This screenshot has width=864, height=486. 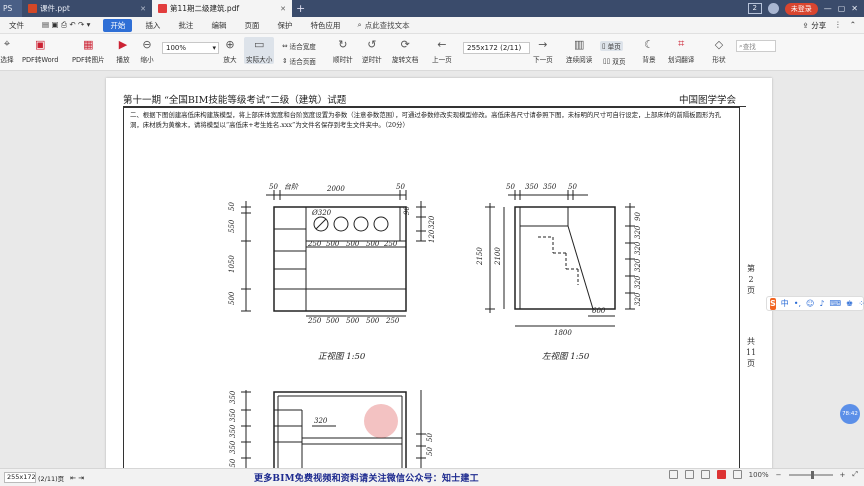 I want to click on dim-label: 2100, so click(x=498, y=256).